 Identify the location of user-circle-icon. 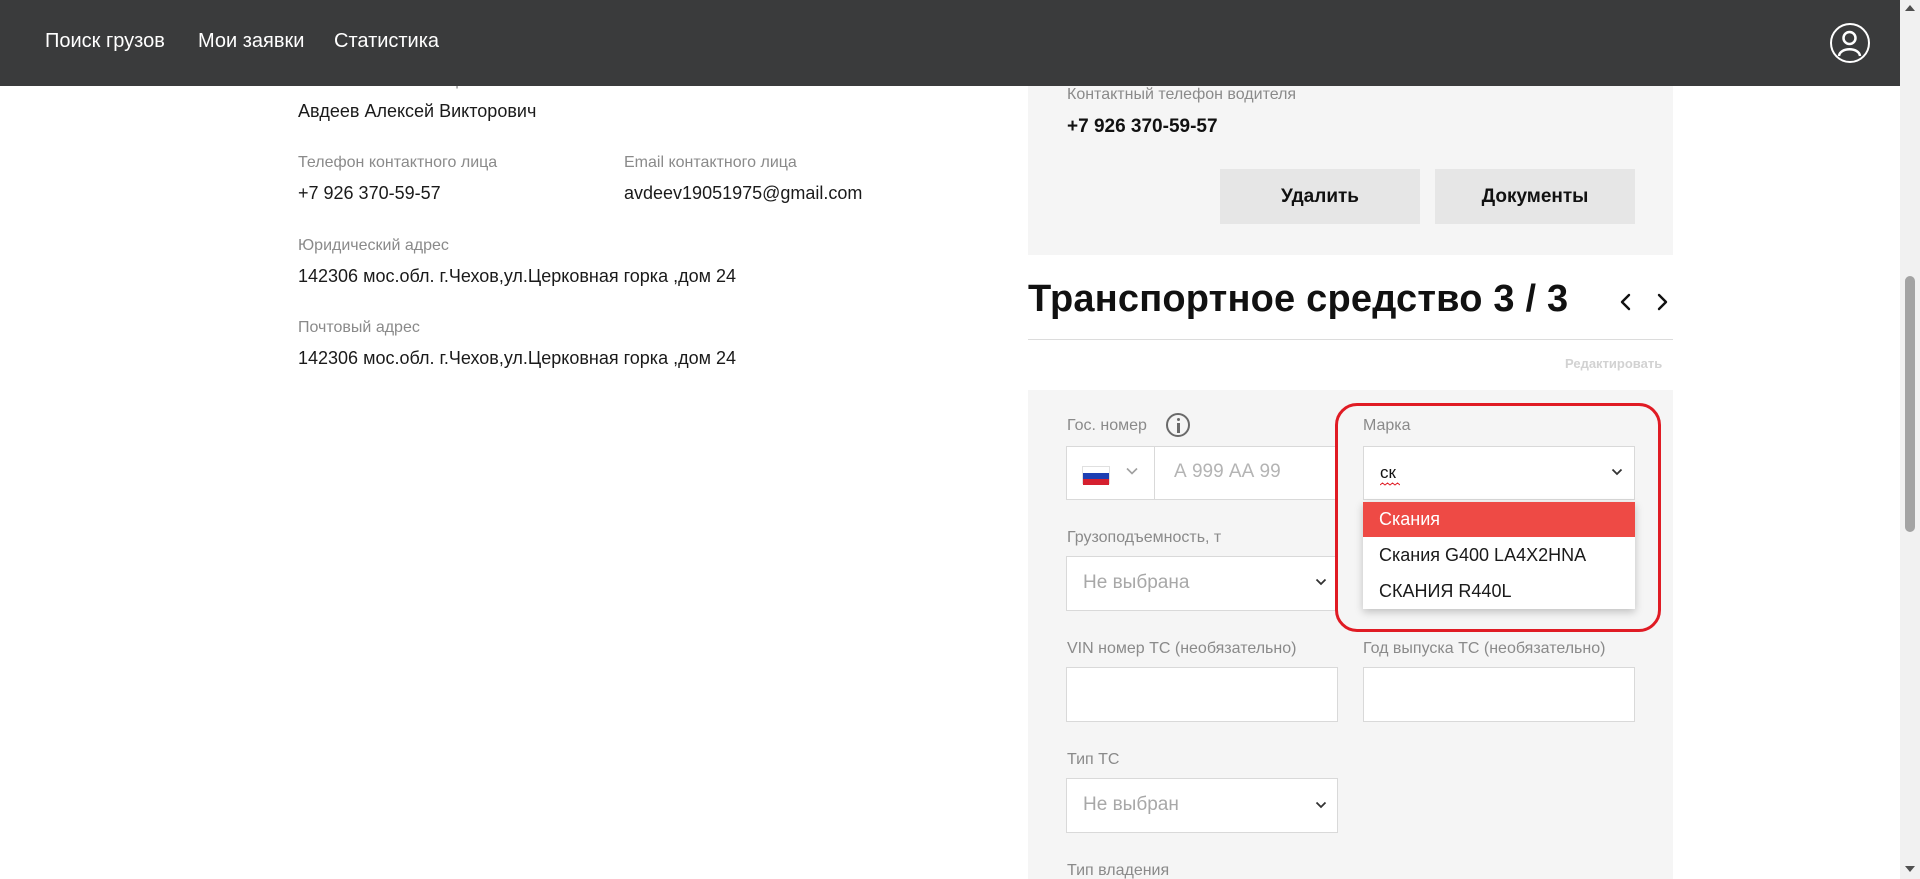
(1850, 43).